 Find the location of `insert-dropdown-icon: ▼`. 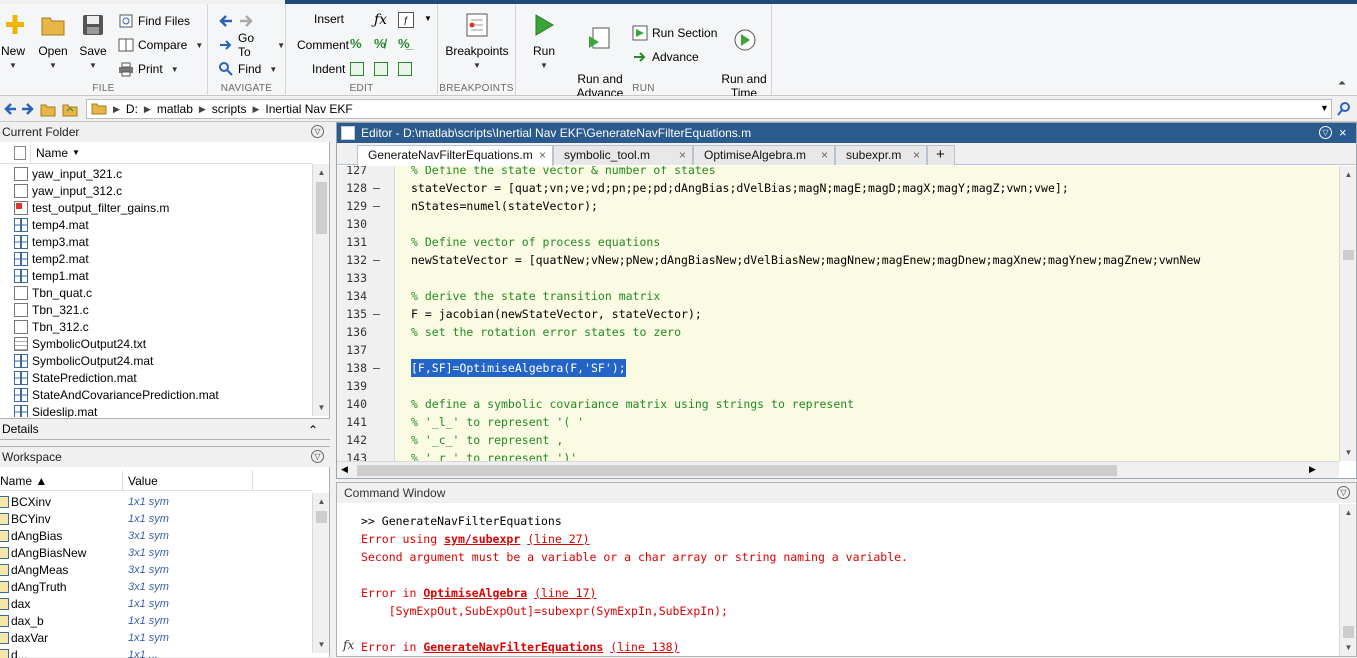

insert-dropdown-icon: ▼ is located at coordinates (428, 18).